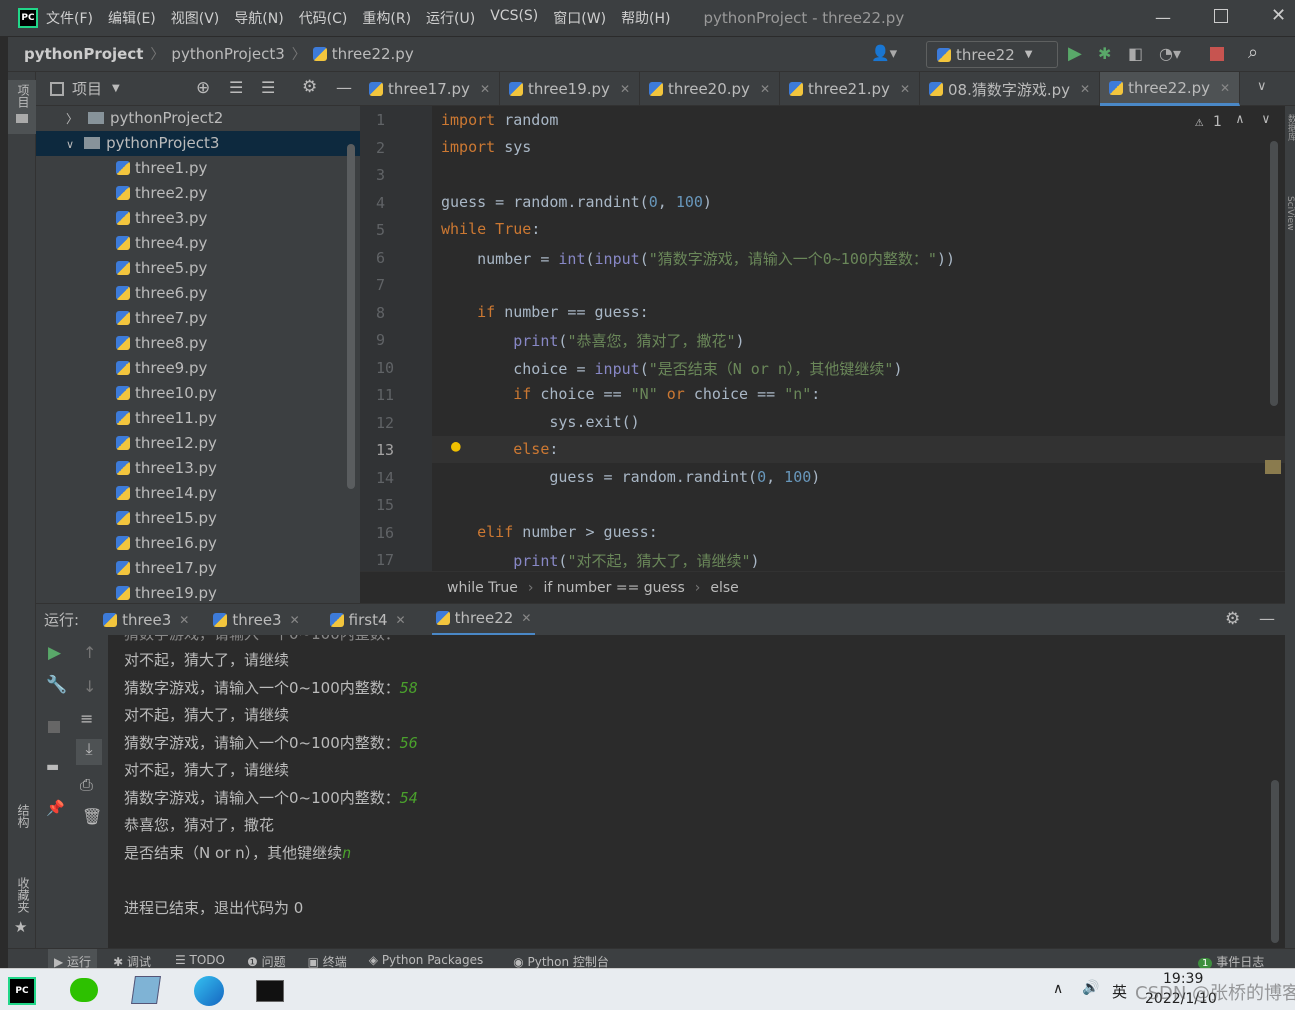 This screenshot has width=1295, height=1010. What do you see at coordinates (1221, 16) in the screenshot?
I see `maximize-icon` at bounding box center [1221, 16].